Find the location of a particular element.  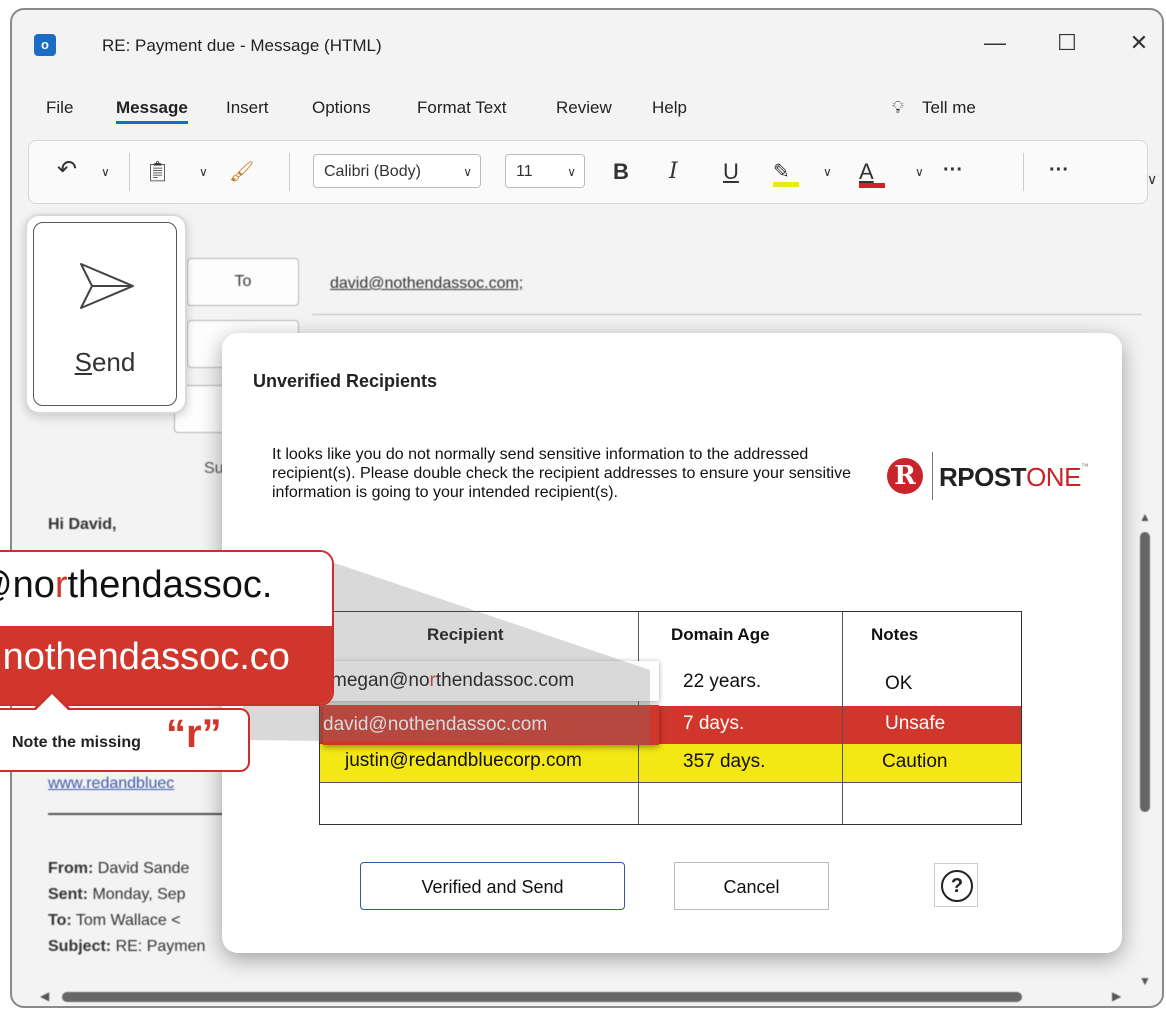

italic-button: I is located at coordinates (673, 171).